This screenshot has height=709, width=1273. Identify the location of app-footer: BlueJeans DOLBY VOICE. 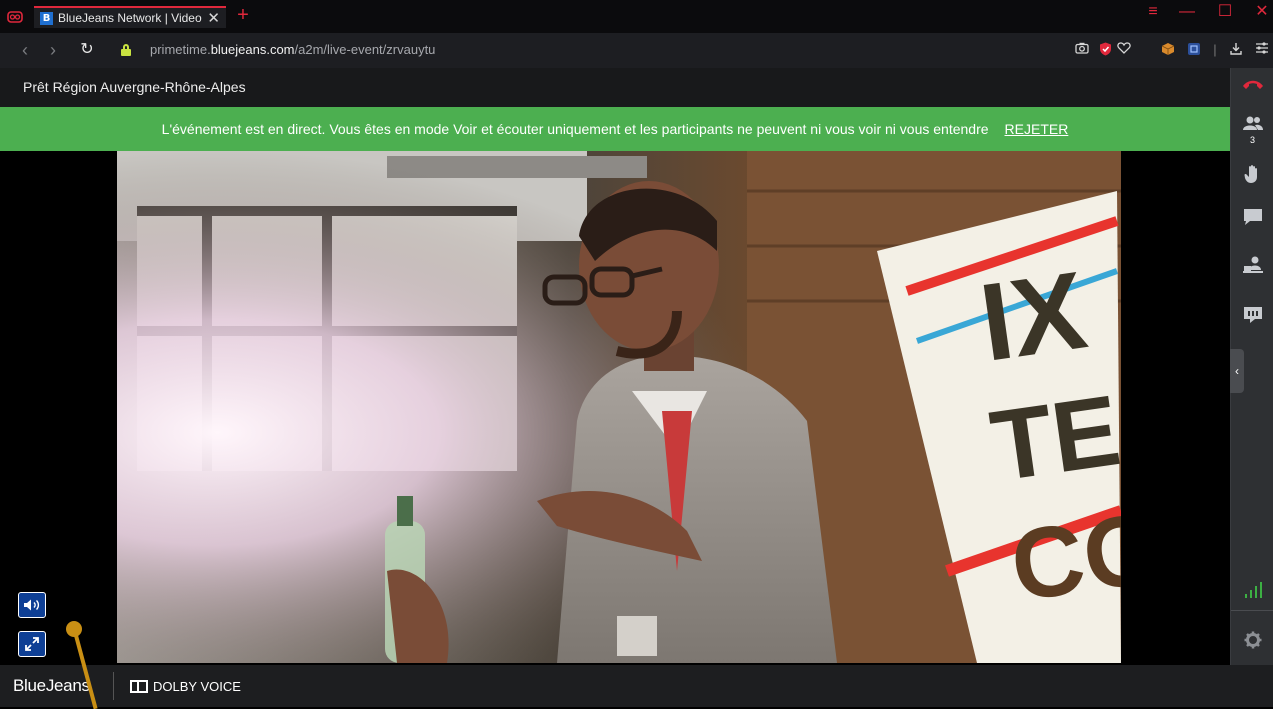
(636, 686).